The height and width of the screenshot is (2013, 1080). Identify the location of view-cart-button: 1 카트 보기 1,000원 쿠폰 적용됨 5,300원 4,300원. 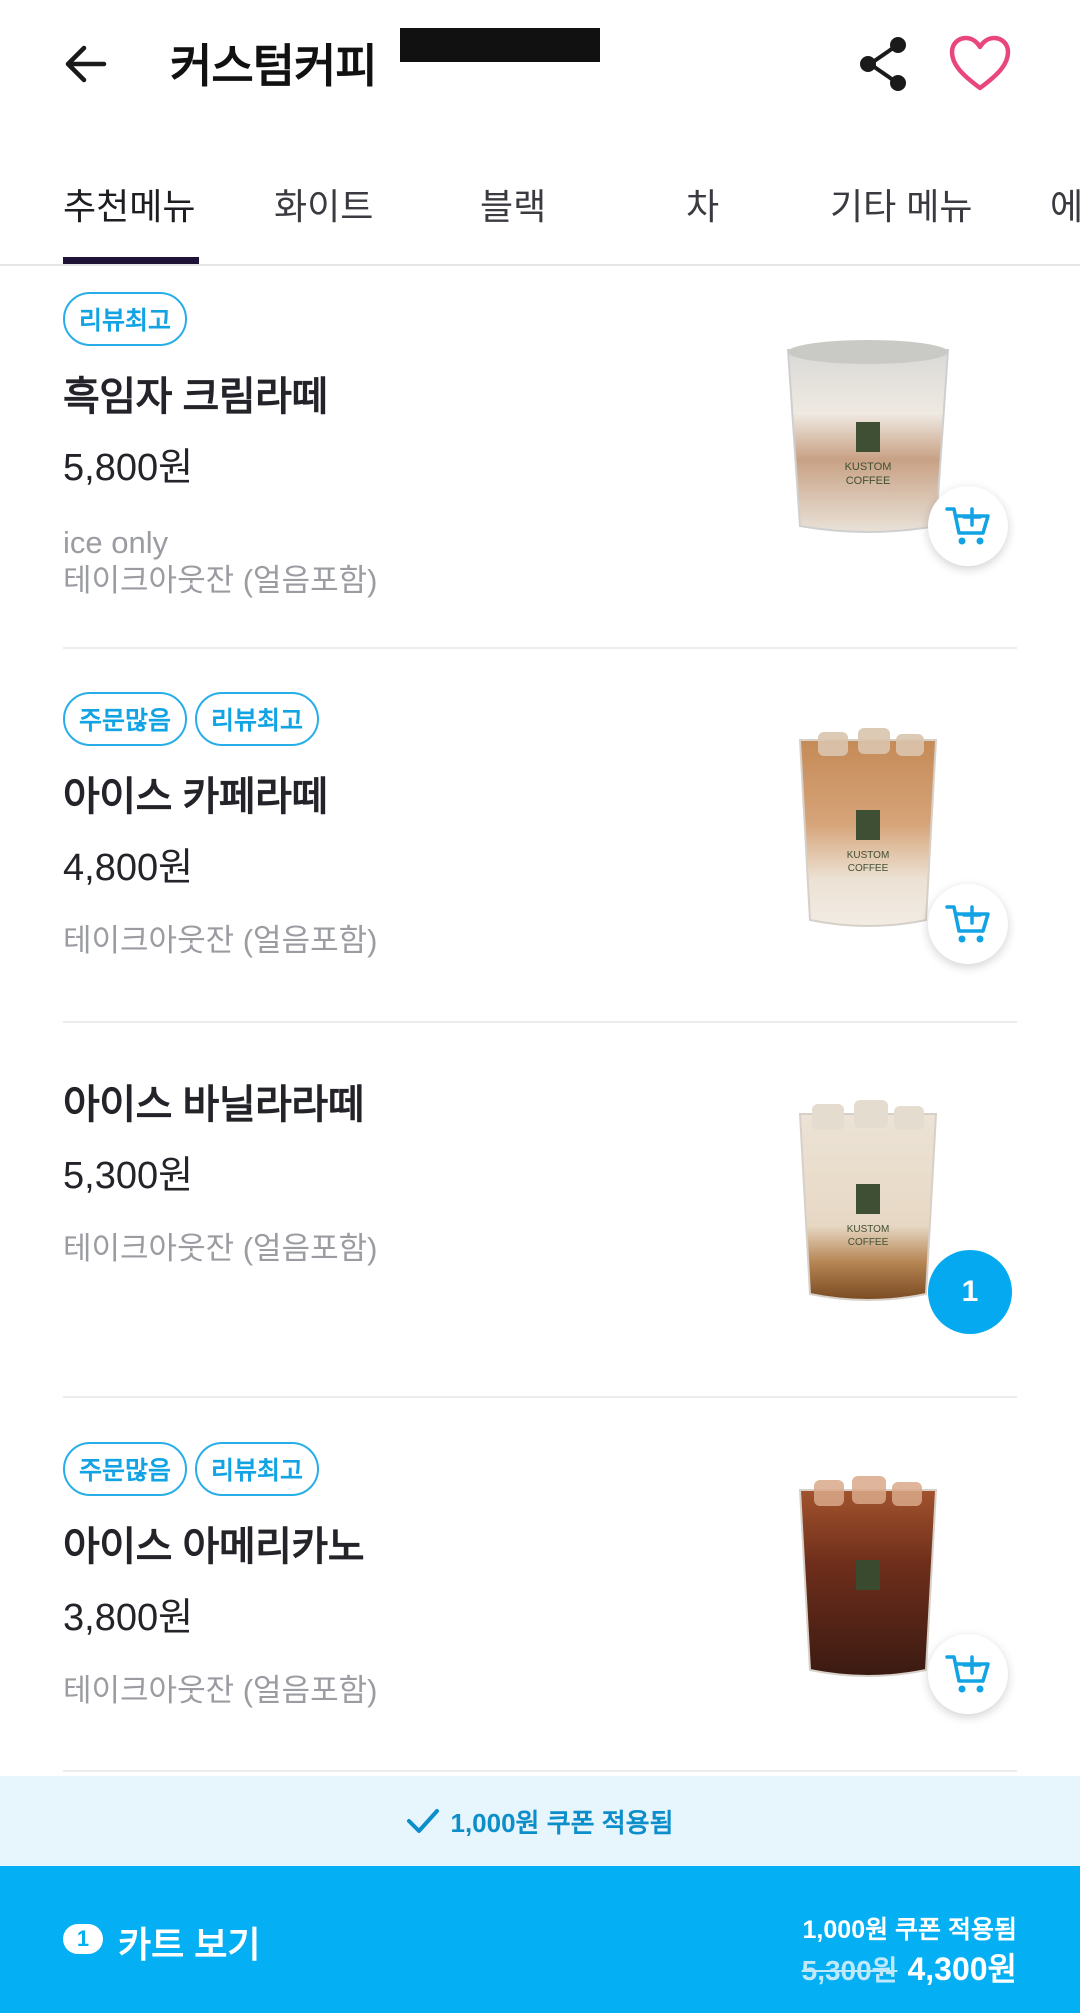
(540, 1939).